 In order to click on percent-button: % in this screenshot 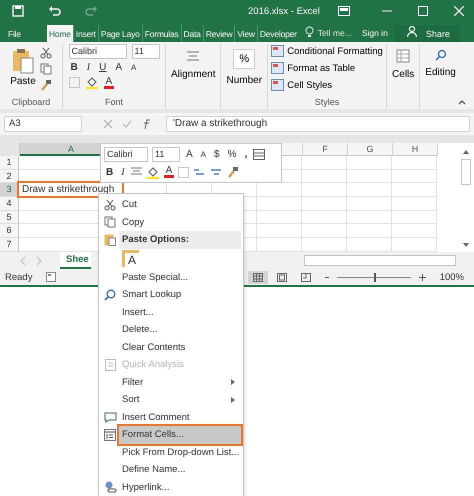, I will do `click(232, 154)`.